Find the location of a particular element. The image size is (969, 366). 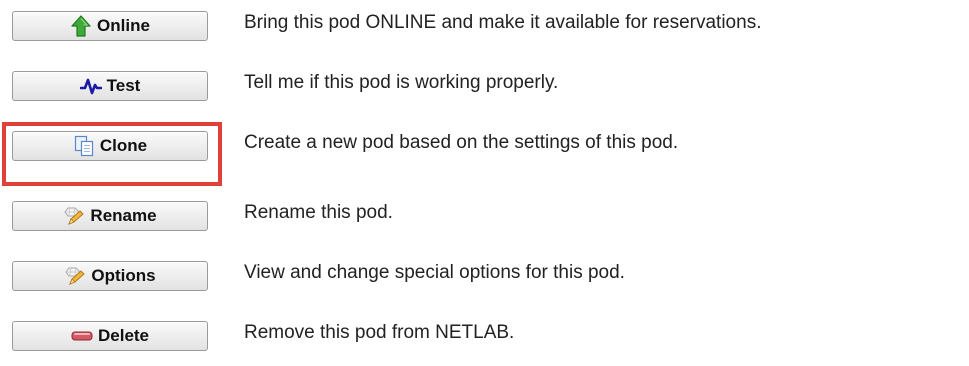

pulse-icon is located at coordinates (90, 86).